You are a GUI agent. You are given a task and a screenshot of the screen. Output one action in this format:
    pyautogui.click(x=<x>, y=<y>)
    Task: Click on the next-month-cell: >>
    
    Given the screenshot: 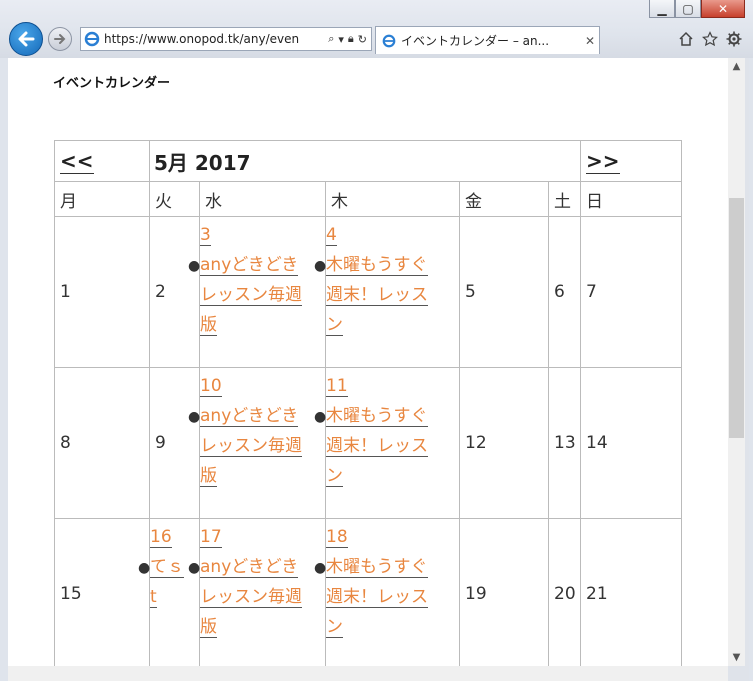 What is the action you would take?
    pyautogui.click(x=631, y=161)
    